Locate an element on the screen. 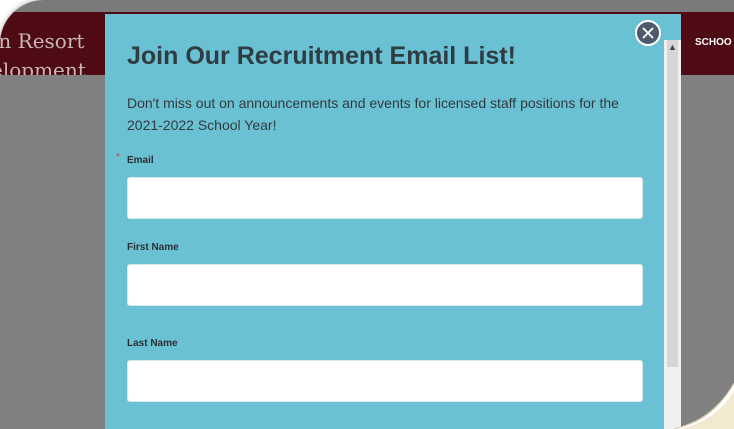 The image size is (734, 429). modal-scrollbar is located at coordinates (672, 234).